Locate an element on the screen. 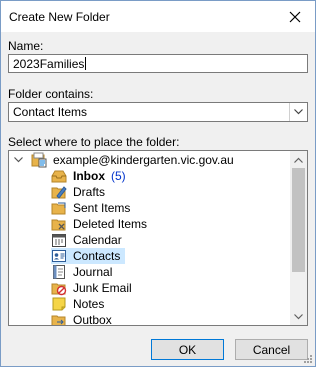  tree-item-sent-items: Sent Items is located at coordinates (91, 208).